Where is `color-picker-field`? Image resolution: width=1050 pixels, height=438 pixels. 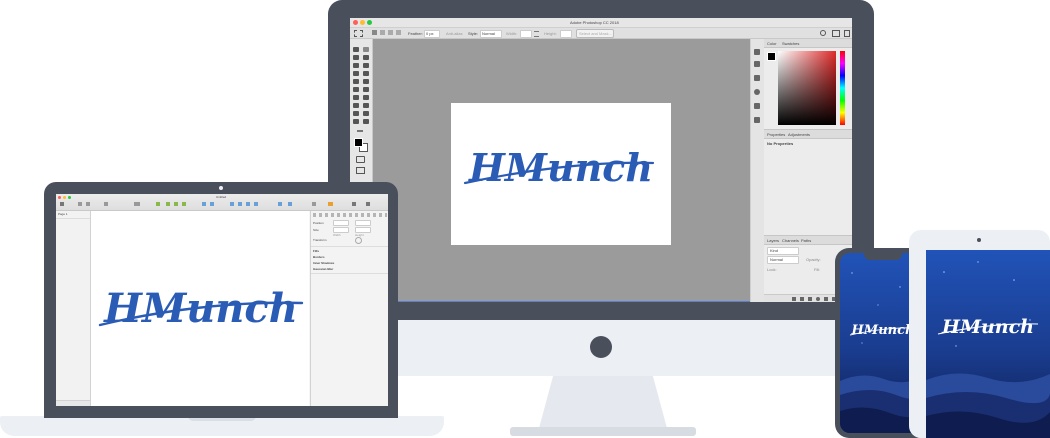 color-picker-field is located at coordinates (807, 88).